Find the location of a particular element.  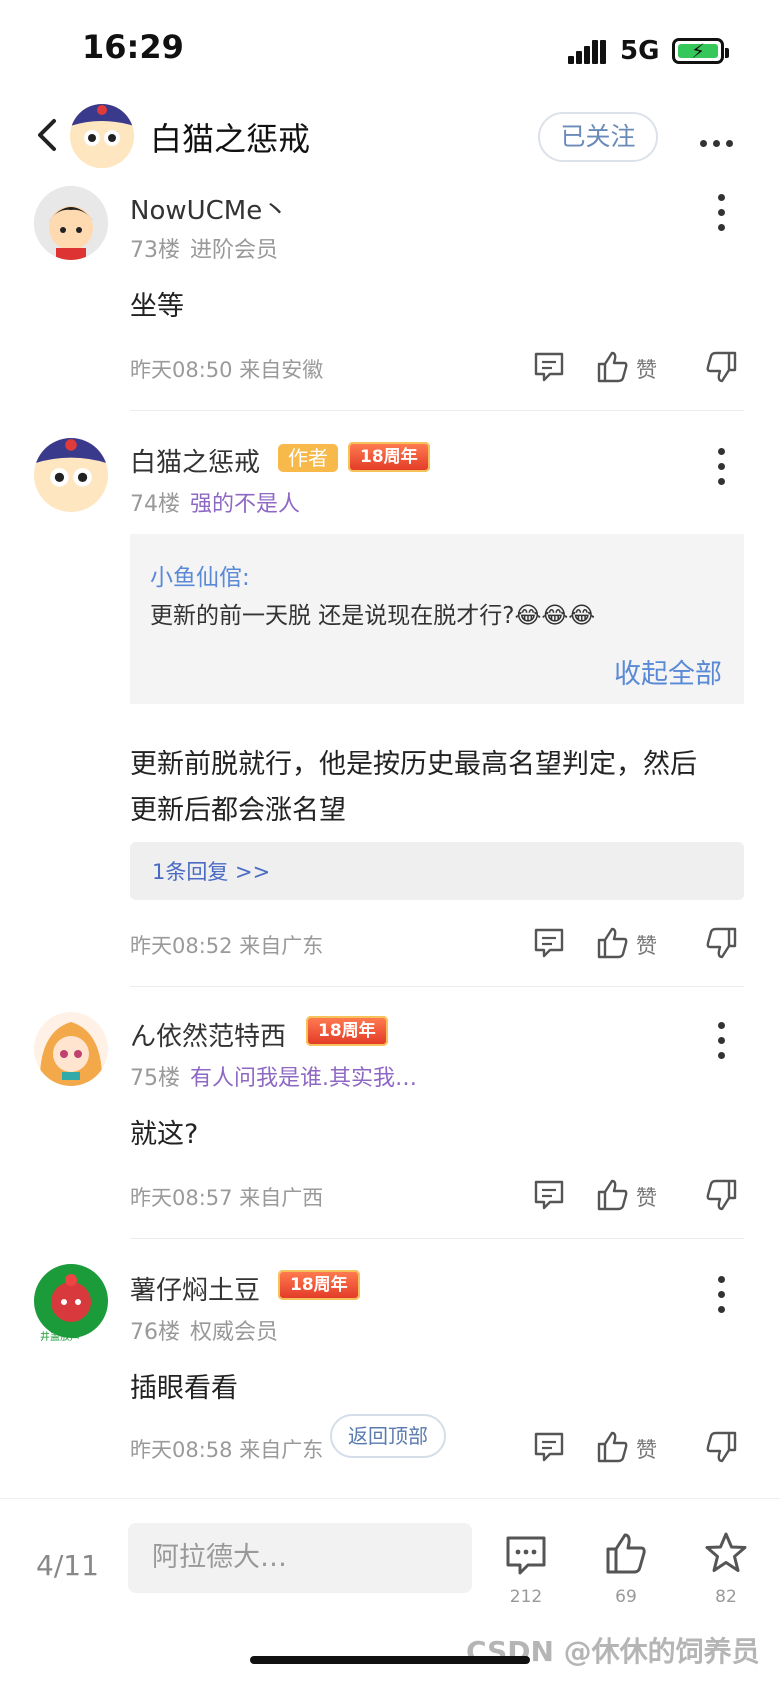

post-time: 昨天08:58 来自广东 is located at coordinates (227, 1450).